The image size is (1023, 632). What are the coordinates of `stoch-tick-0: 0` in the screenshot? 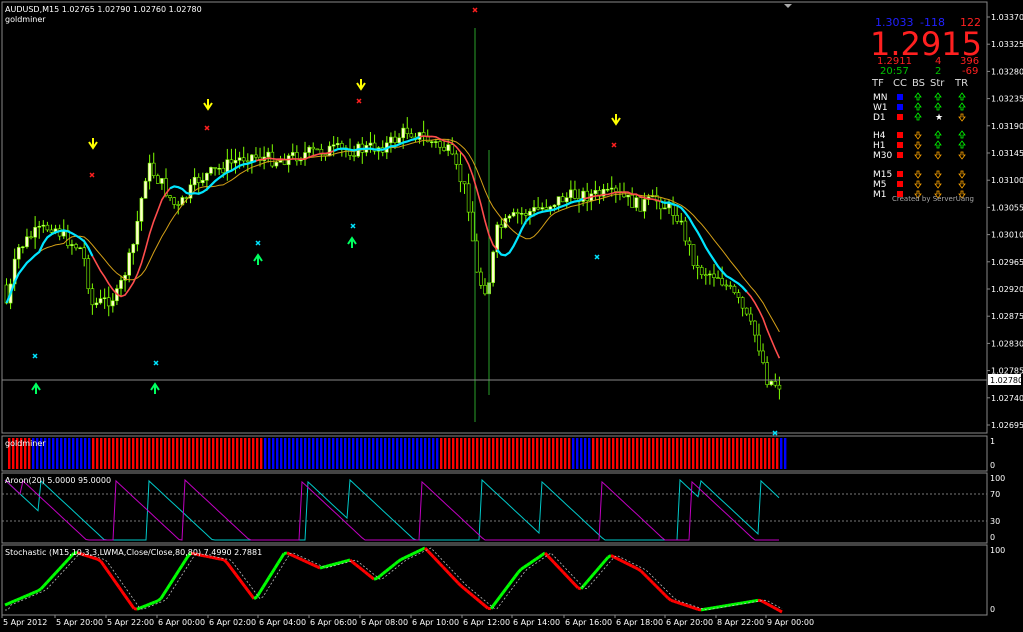 It's located at (992, 609).